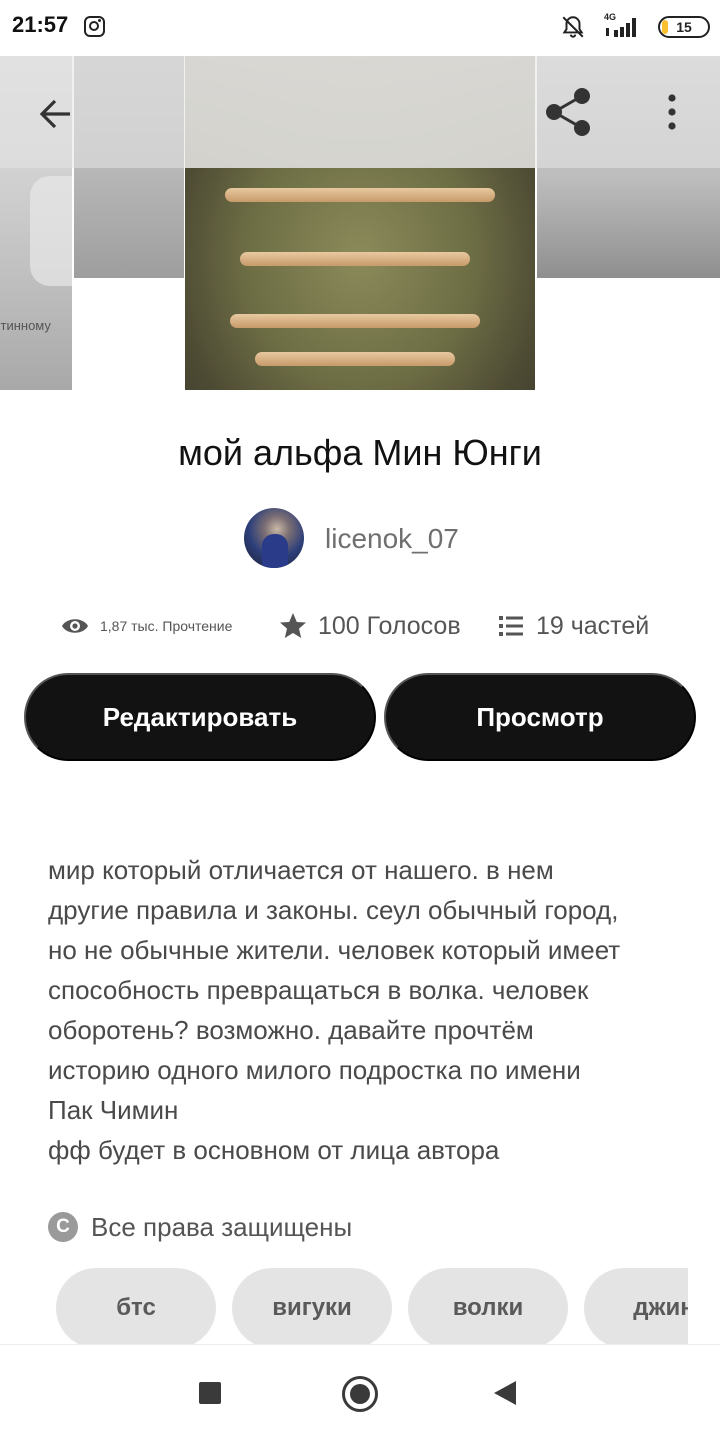 This screenshot has width=720, height=1440. I want to click on status-time: 21:57, so click(40, 24).